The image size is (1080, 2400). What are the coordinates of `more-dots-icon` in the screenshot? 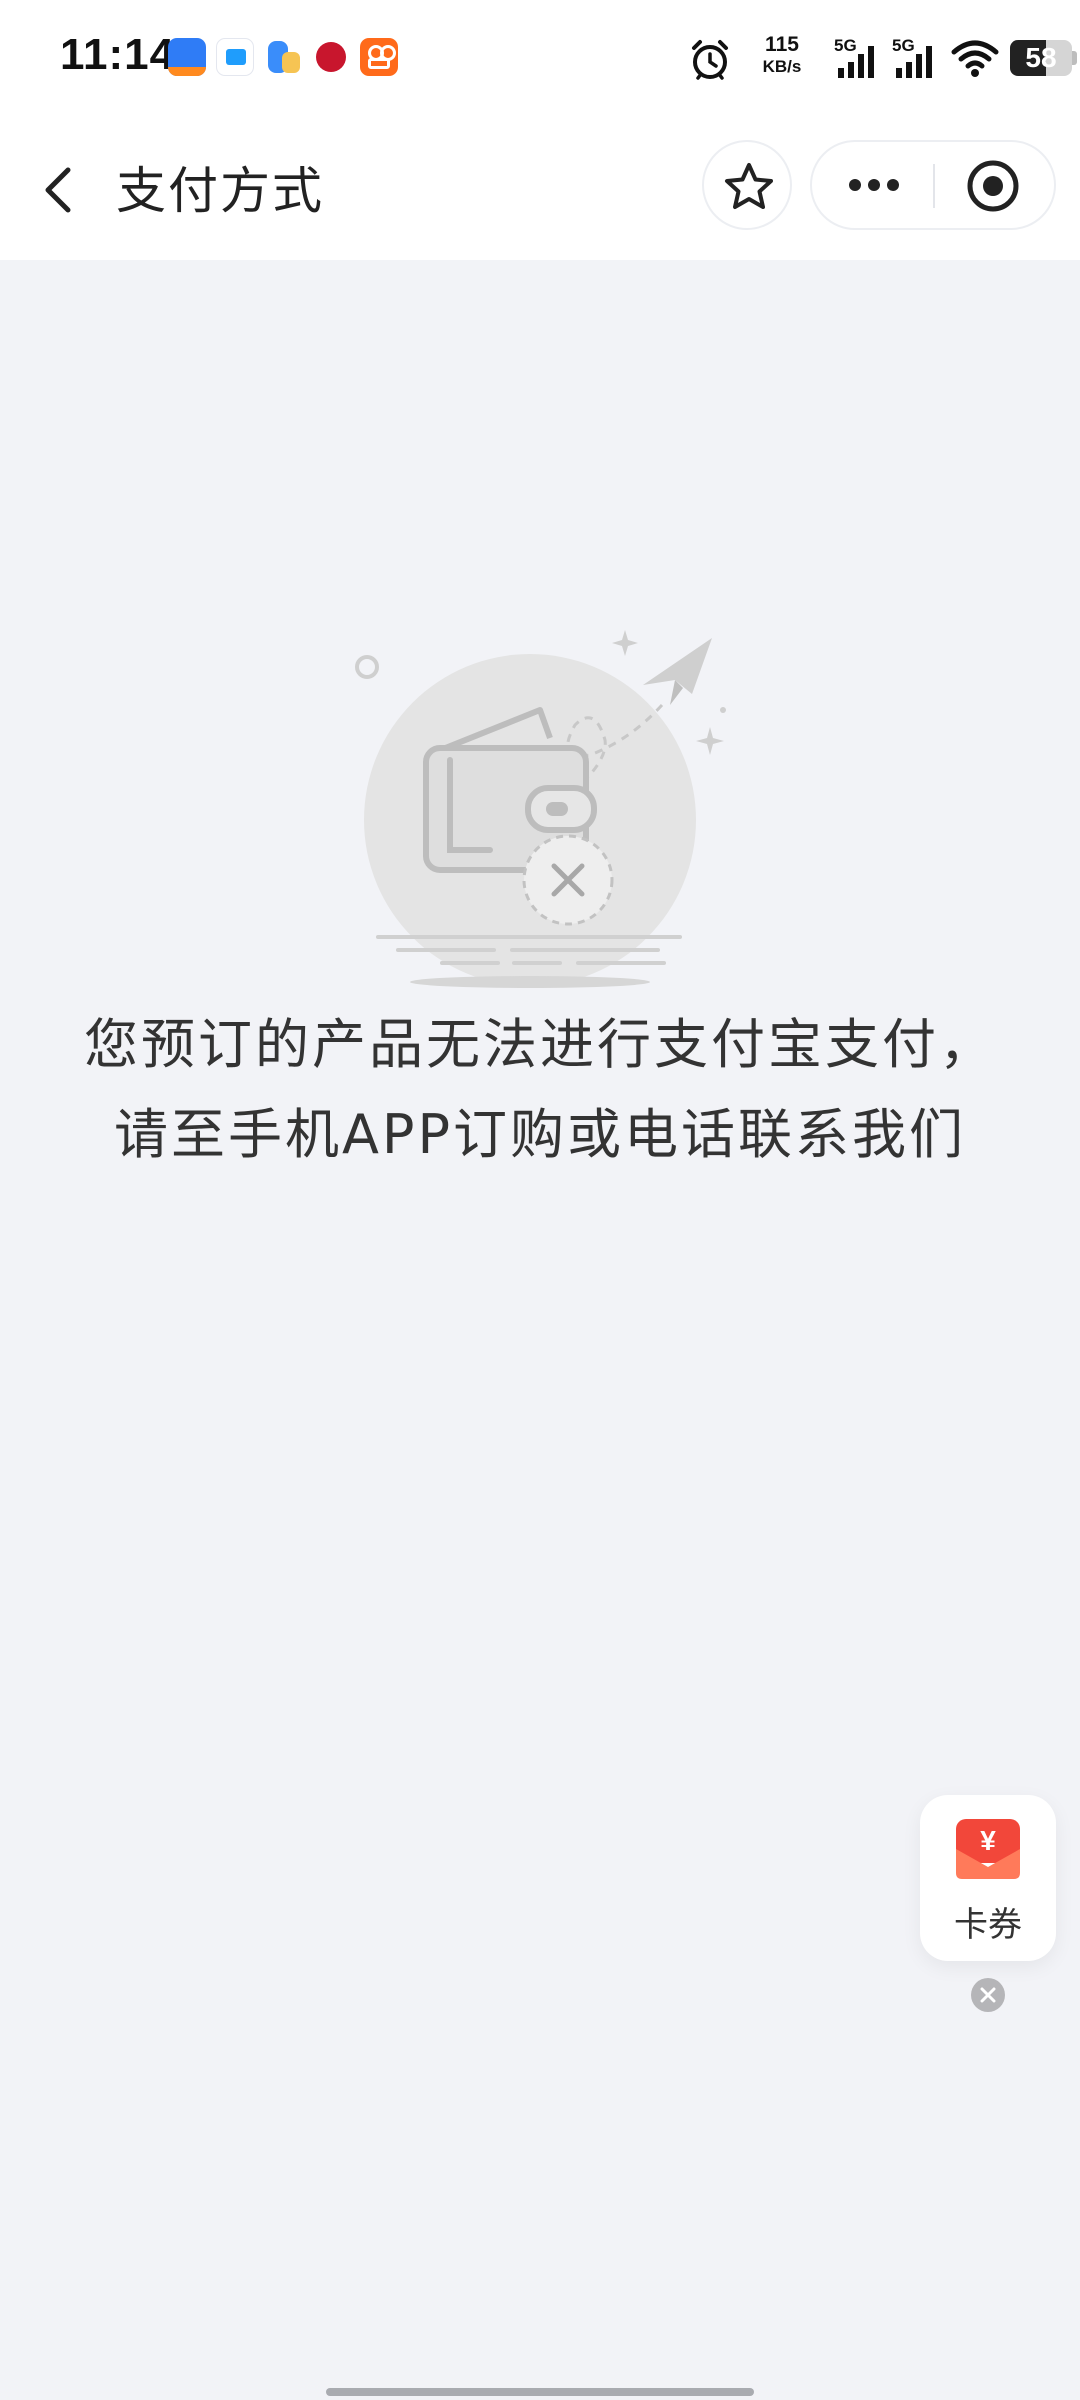 It's located at (874, 185).